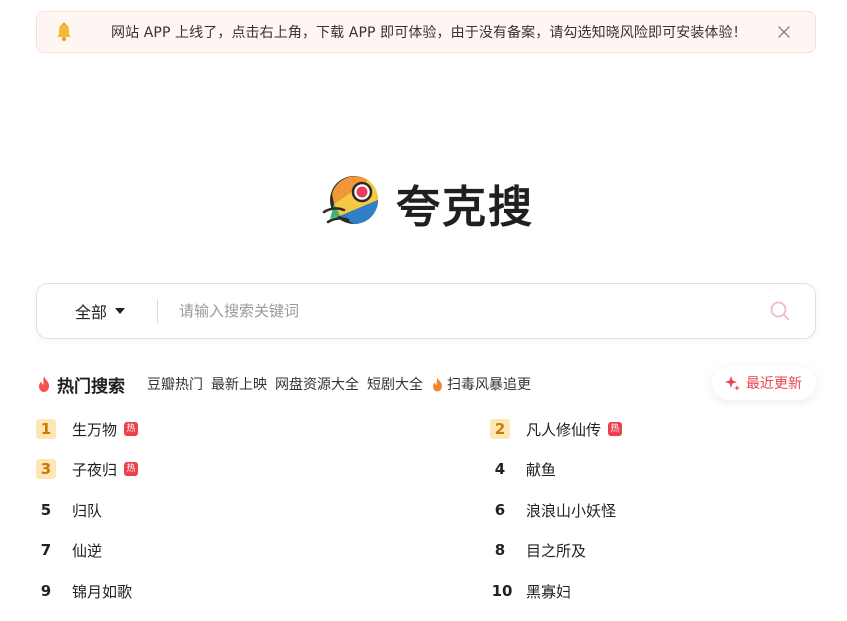 This screenshot has height=621, width=847. Describe the element at coordinates (46, 591) in the screenshot. I see `rank-number: 9` at that location.